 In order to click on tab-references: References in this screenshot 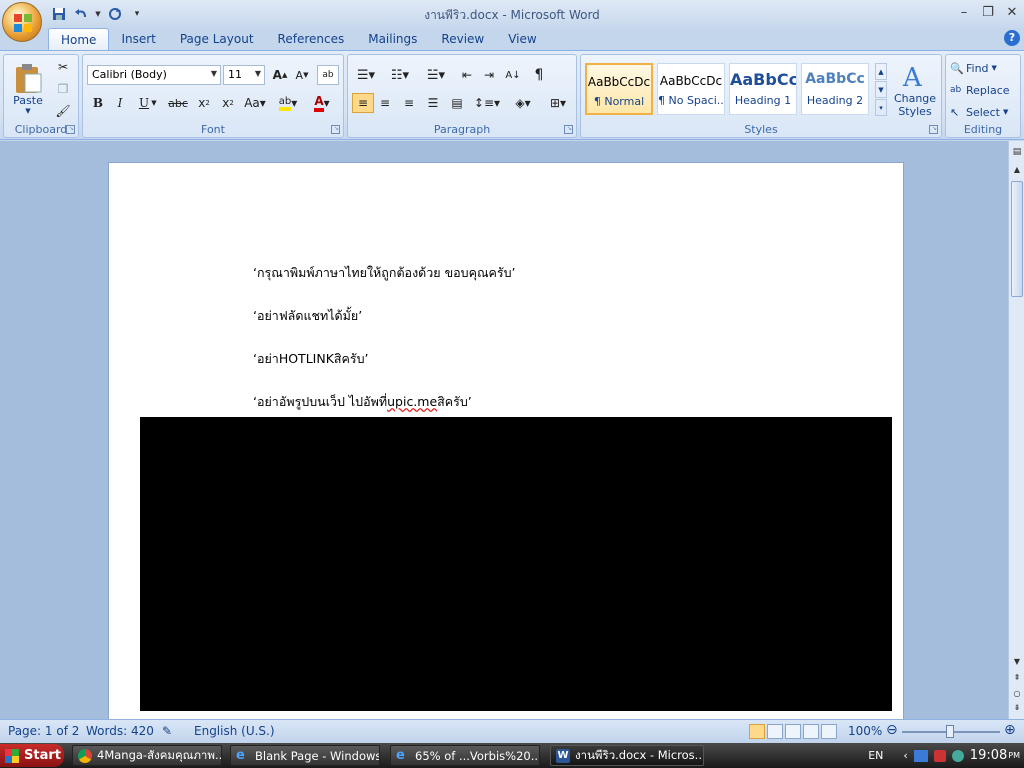, I will do `click(311, 39)`.